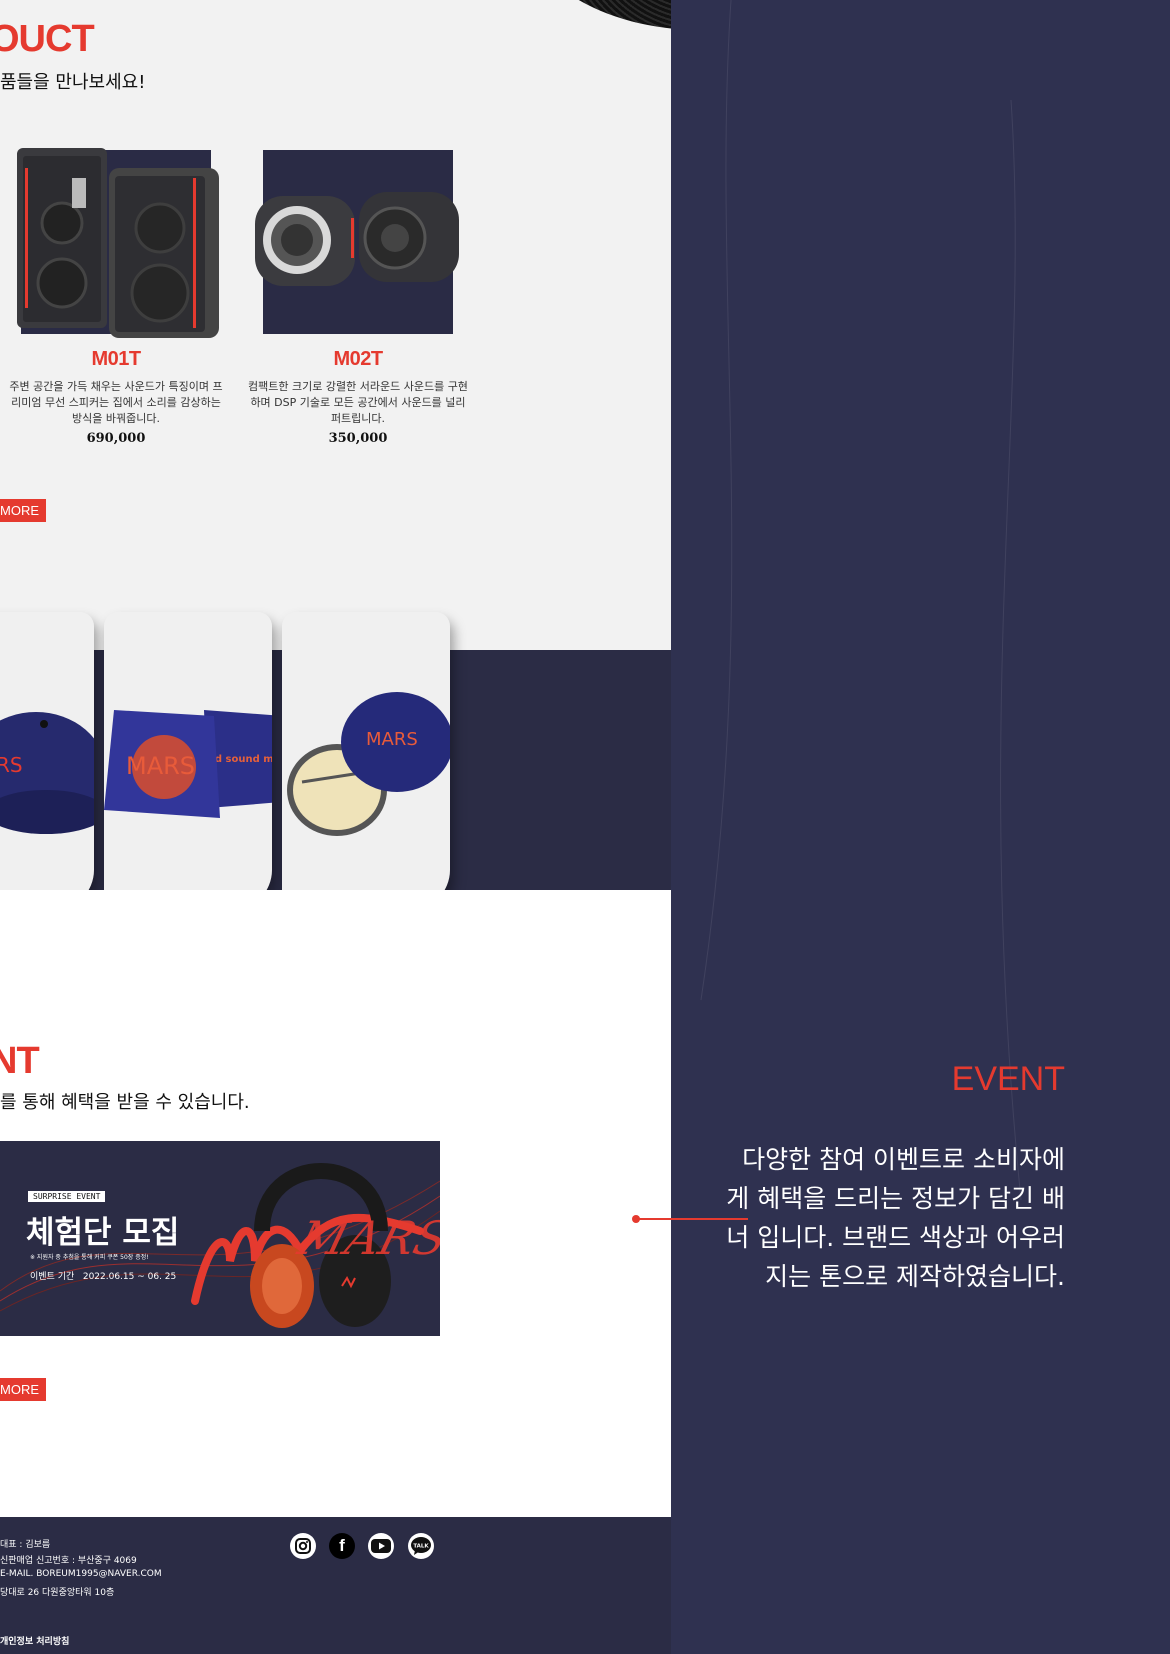  Describe the element at coordinates (366, 761) in the screenshot. I see `goods-card-badge: MARS` at that location.